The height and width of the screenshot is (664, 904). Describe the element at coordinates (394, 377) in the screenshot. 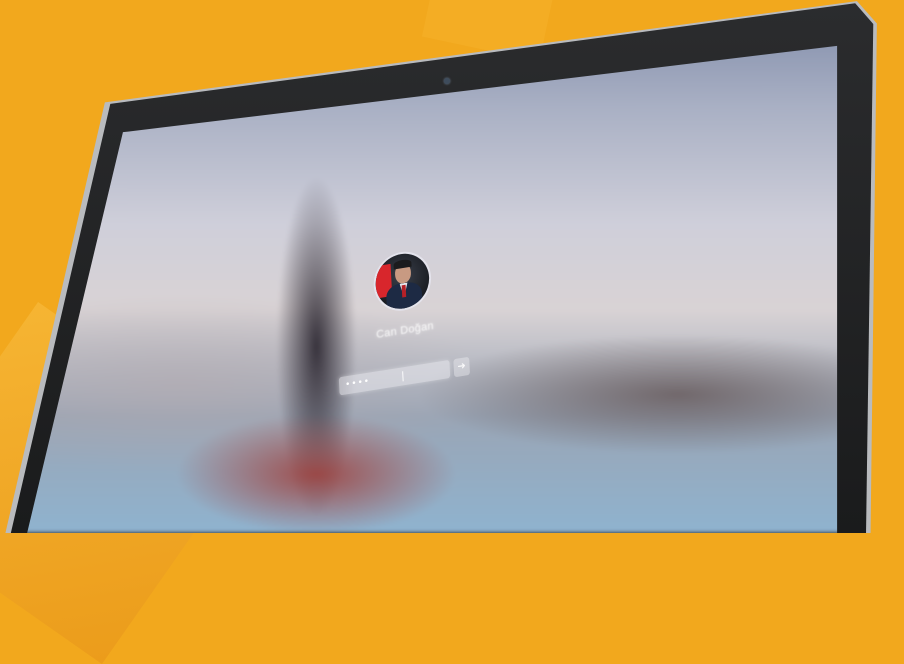

I see `password-input: ••••` at that location.